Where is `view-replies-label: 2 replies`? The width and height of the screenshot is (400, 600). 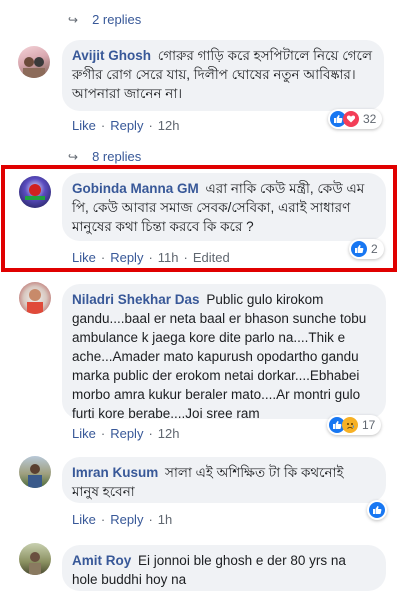 view-replies-label: 2 replies is located at coordinates (117, 19).